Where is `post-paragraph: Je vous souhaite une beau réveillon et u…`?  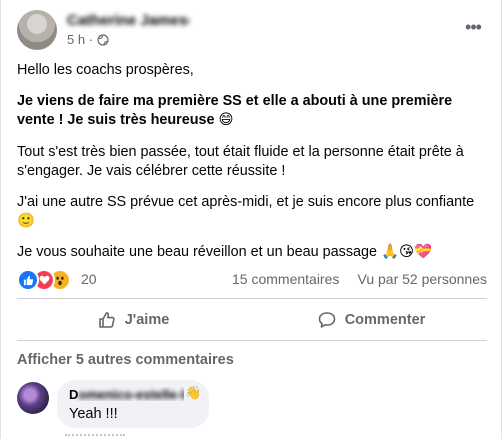
post-paragraph: Je vous souhaite une beau réveillon et u… is located at coordinates (224, 252).